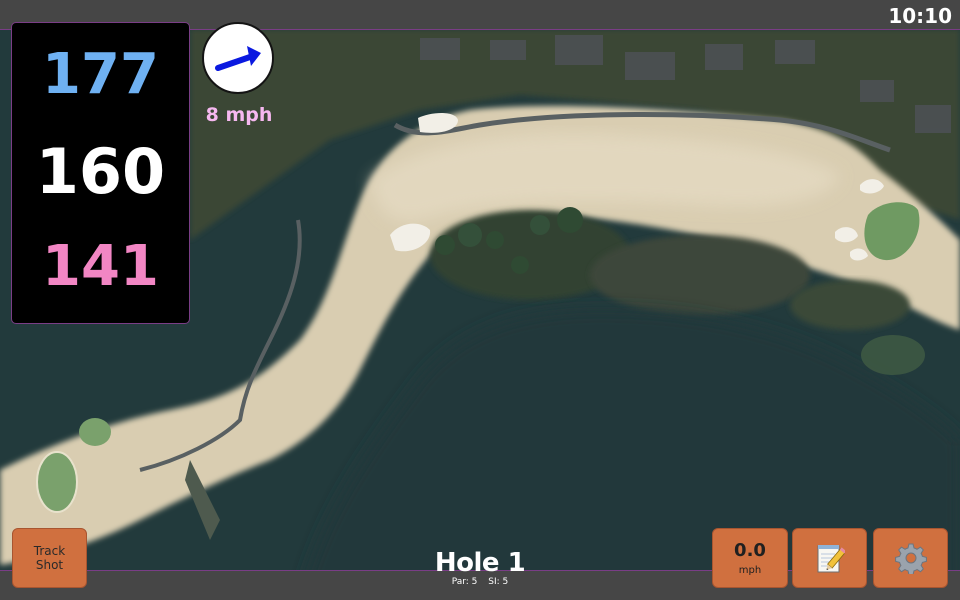  I want to click on distance-middle: 160, so click(100, 171).